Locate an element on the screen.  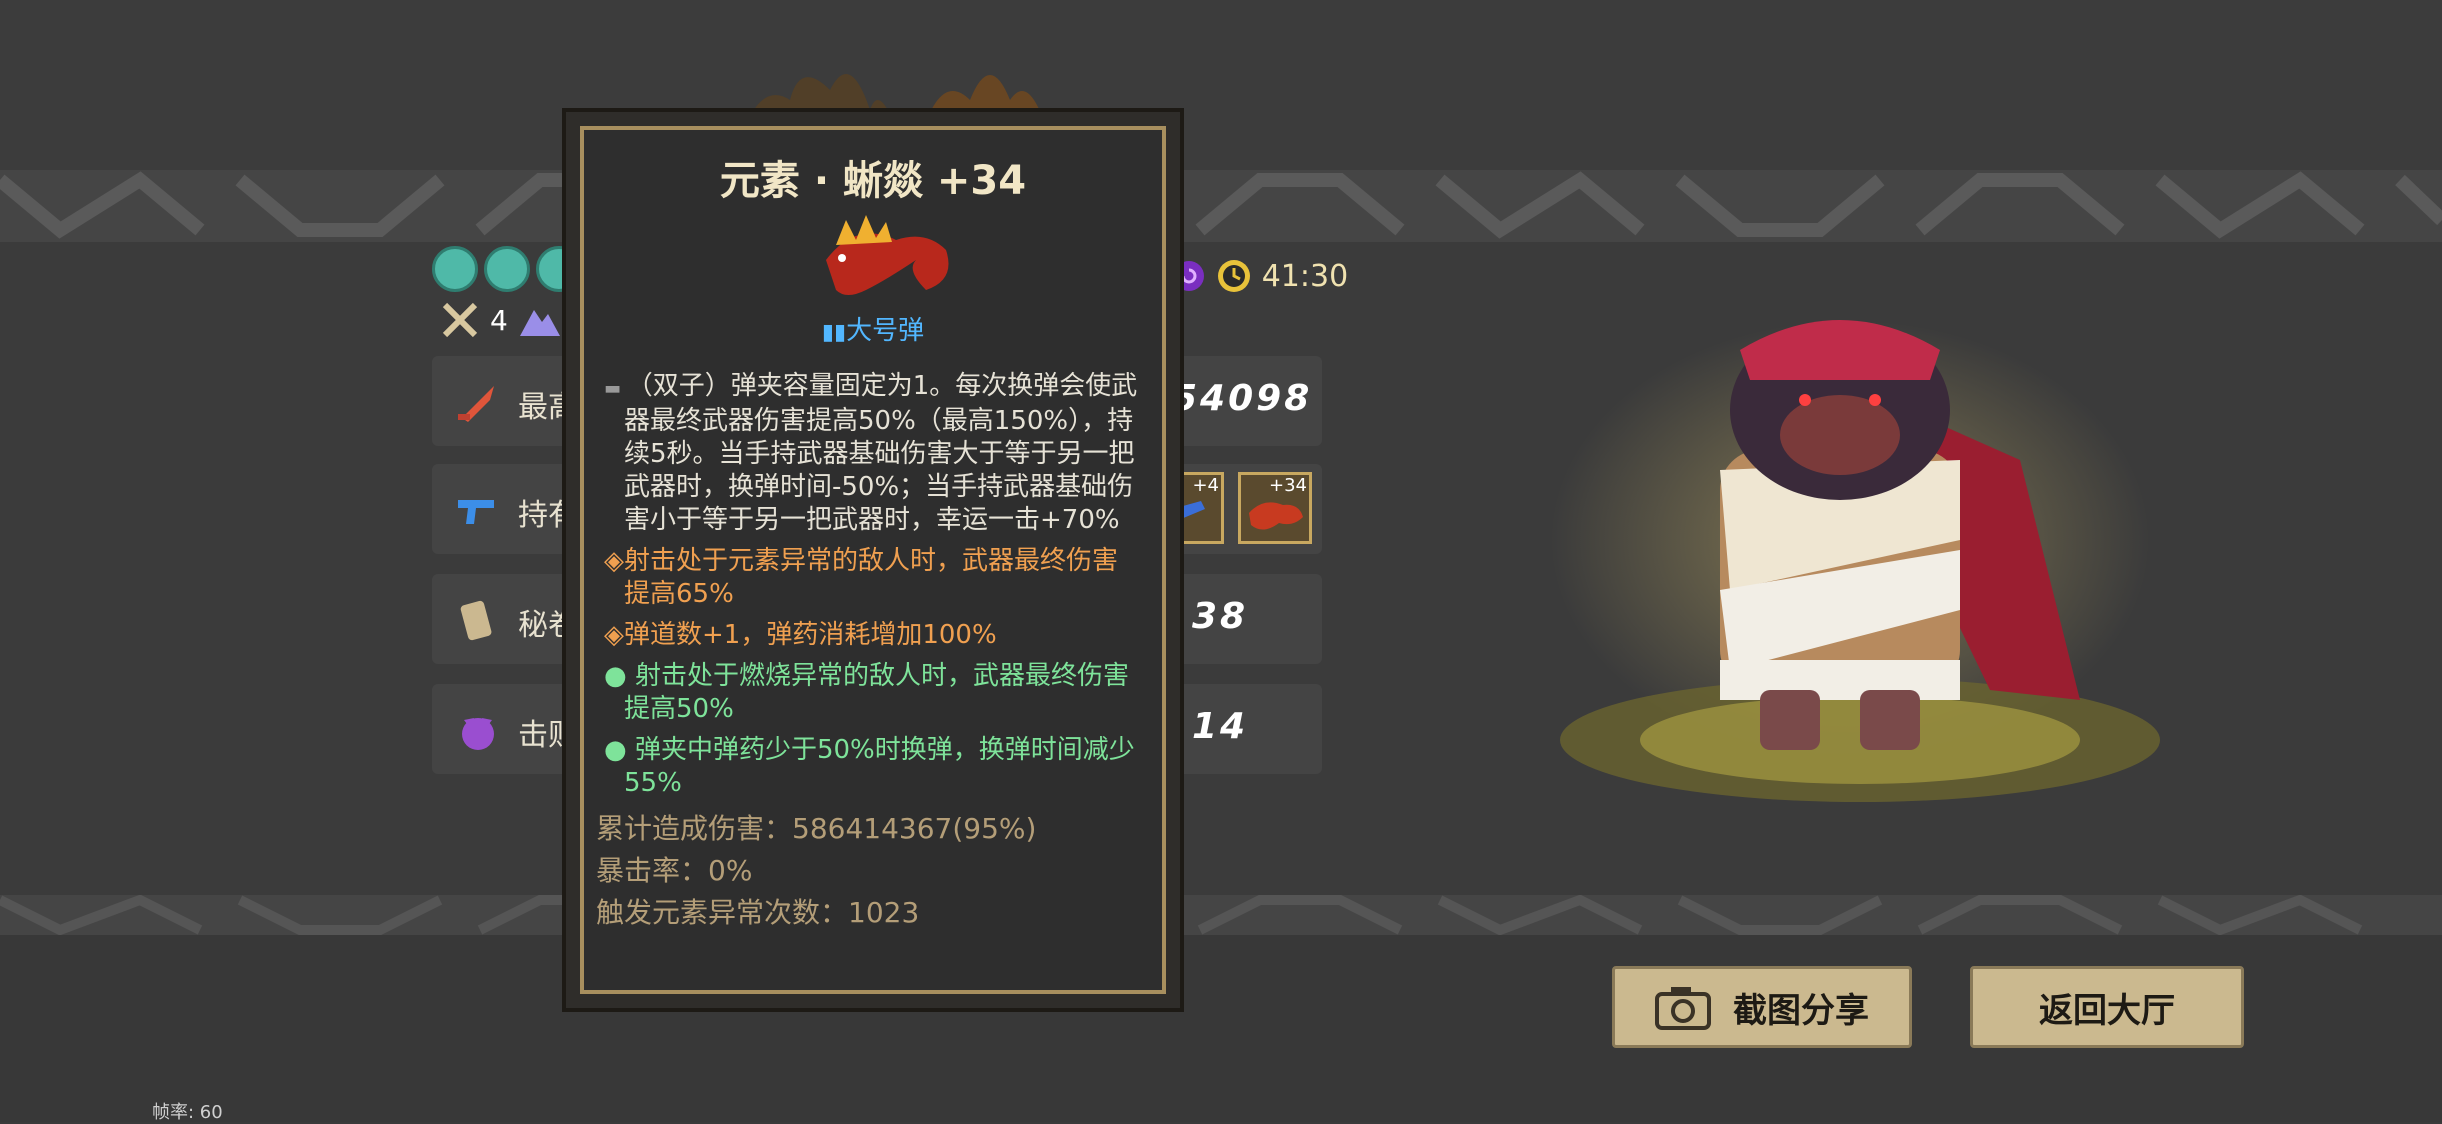
demon-icon is located at coordinates (478, 734).